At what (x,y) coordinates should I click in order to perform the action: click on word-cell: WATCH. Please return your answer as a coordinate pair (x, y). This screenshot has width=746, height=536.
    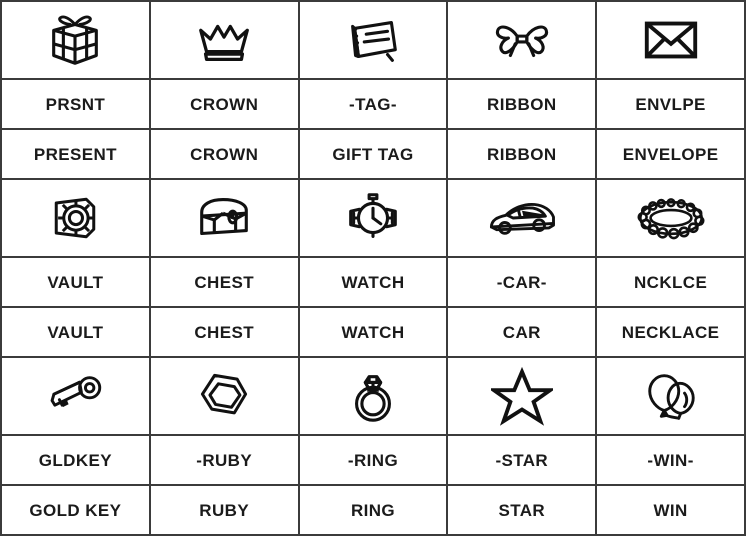
    Looking at the image, I should click on (373, 332).